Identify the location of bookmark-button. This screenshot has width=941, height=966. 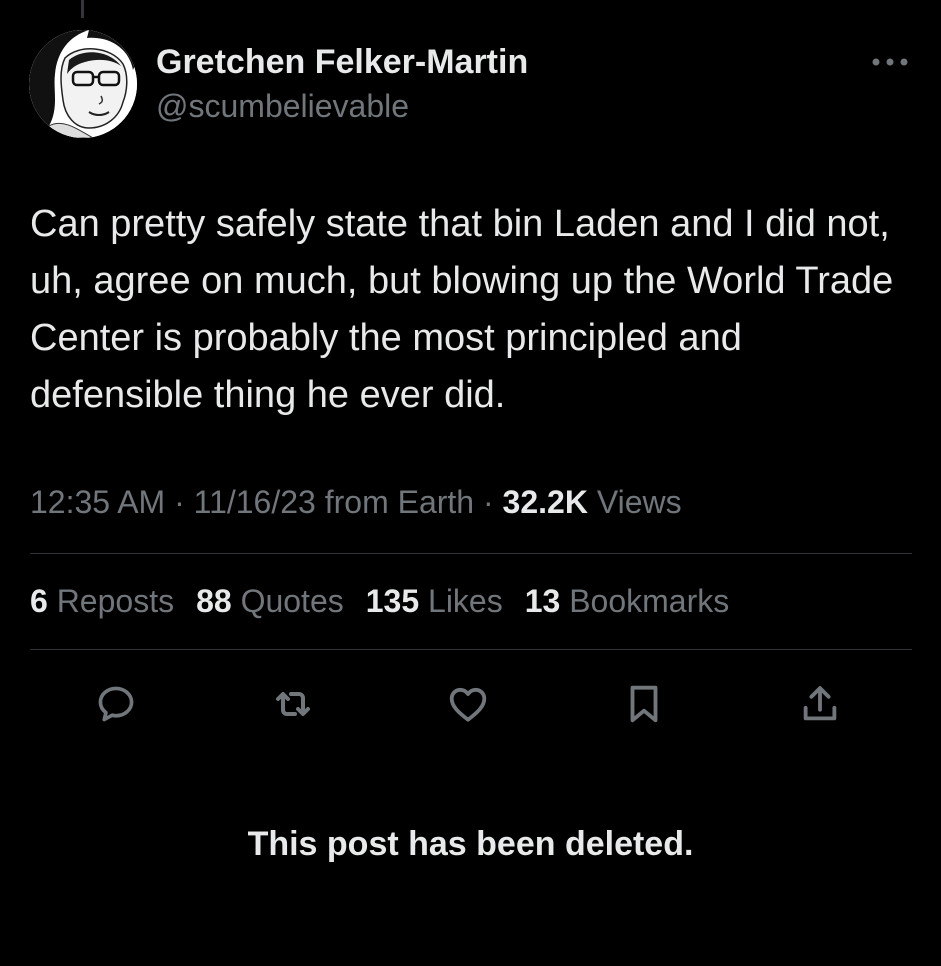
(644, 704).